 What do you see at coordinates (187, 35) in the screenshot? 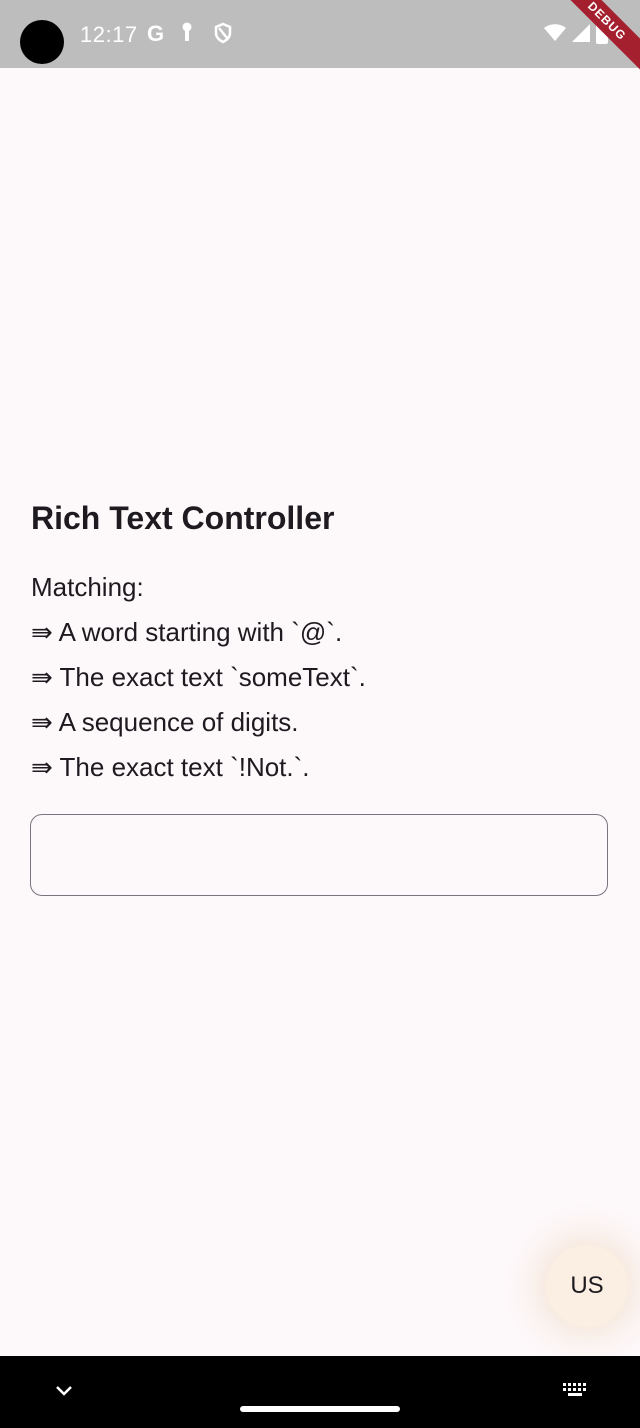
I see `key-icon` at bounding box center [187, 35].